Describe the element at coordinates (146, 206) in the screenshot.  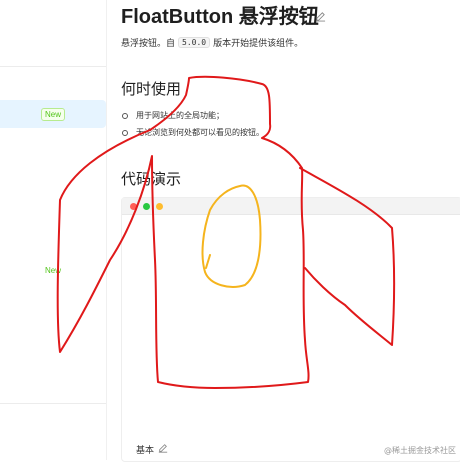
I see `window-maximize-dot` at that location.